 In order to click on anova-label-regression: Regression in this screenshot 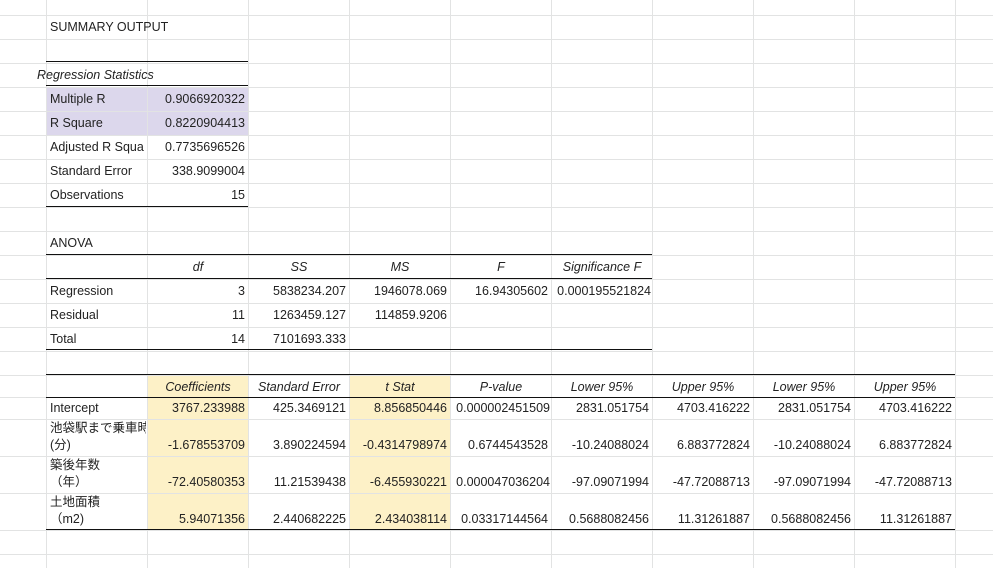, I will do `click(82, 291)`.